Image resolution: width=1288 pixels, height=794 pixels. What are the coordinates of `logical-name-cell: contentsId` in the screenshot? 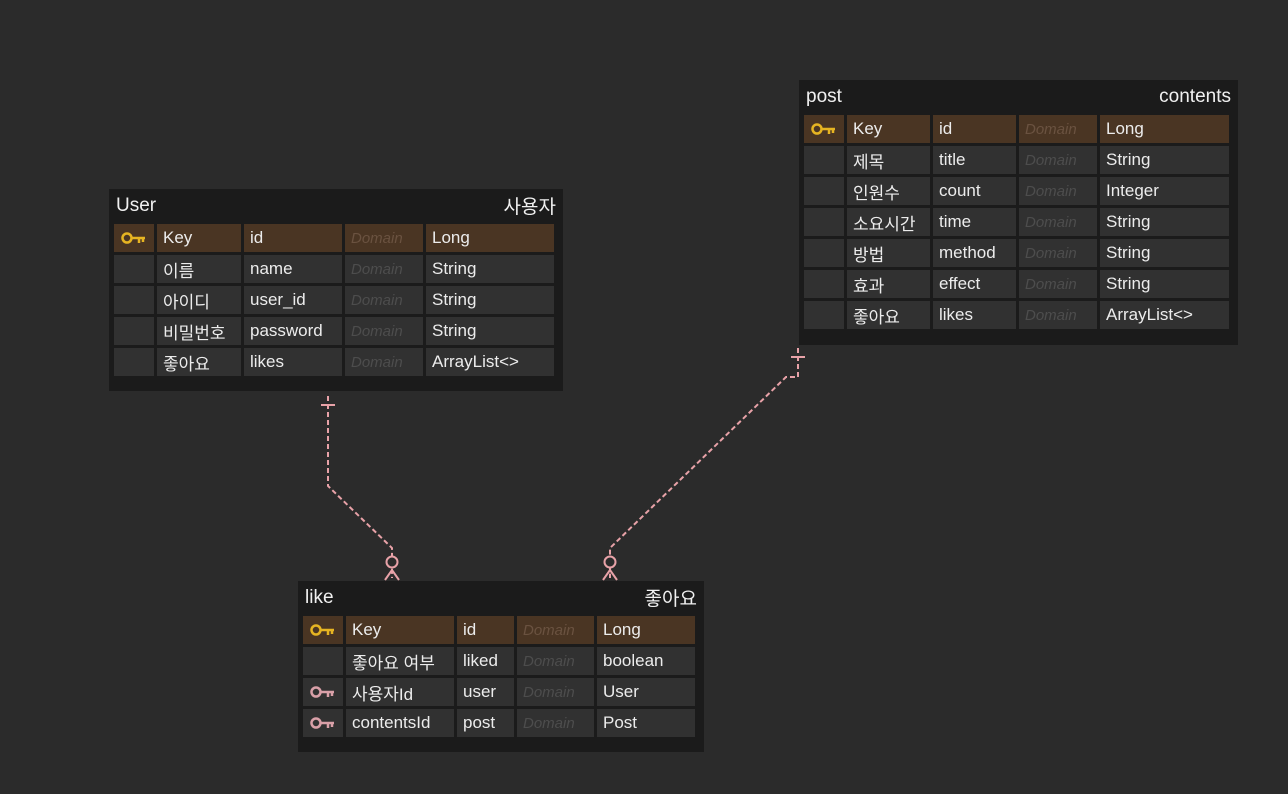 It's located at (400, 723).